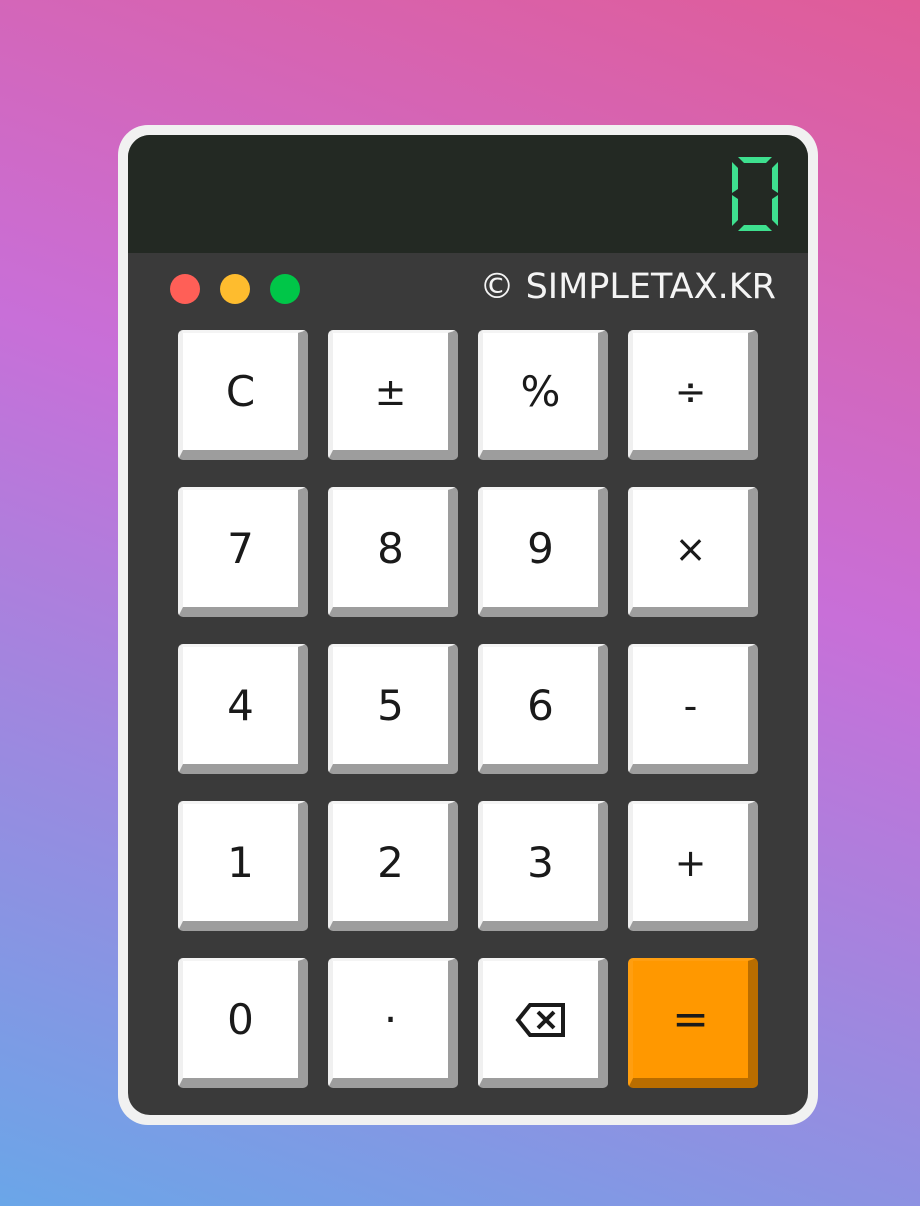 Image resolution: width=920 pixels, height=1206 pixels. What do you see at coordinates (775, 210) in the screenshot?
I see `segment-bottom-right` at bounding box center [775, 210].